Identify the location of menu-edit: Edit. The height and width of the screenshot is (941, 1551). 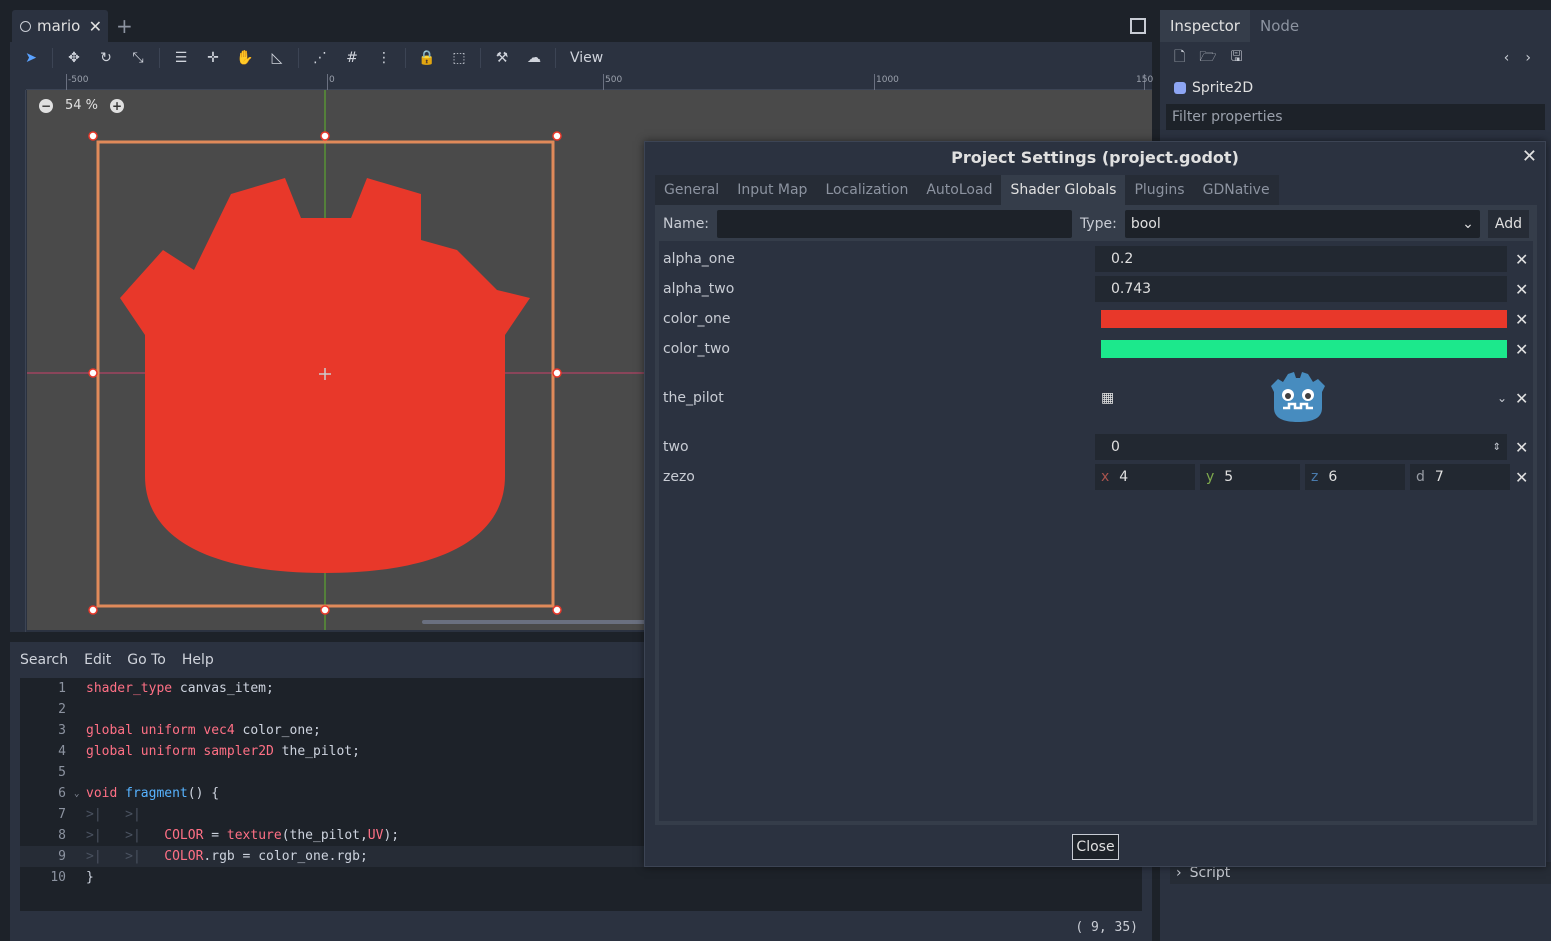
(97, 660).